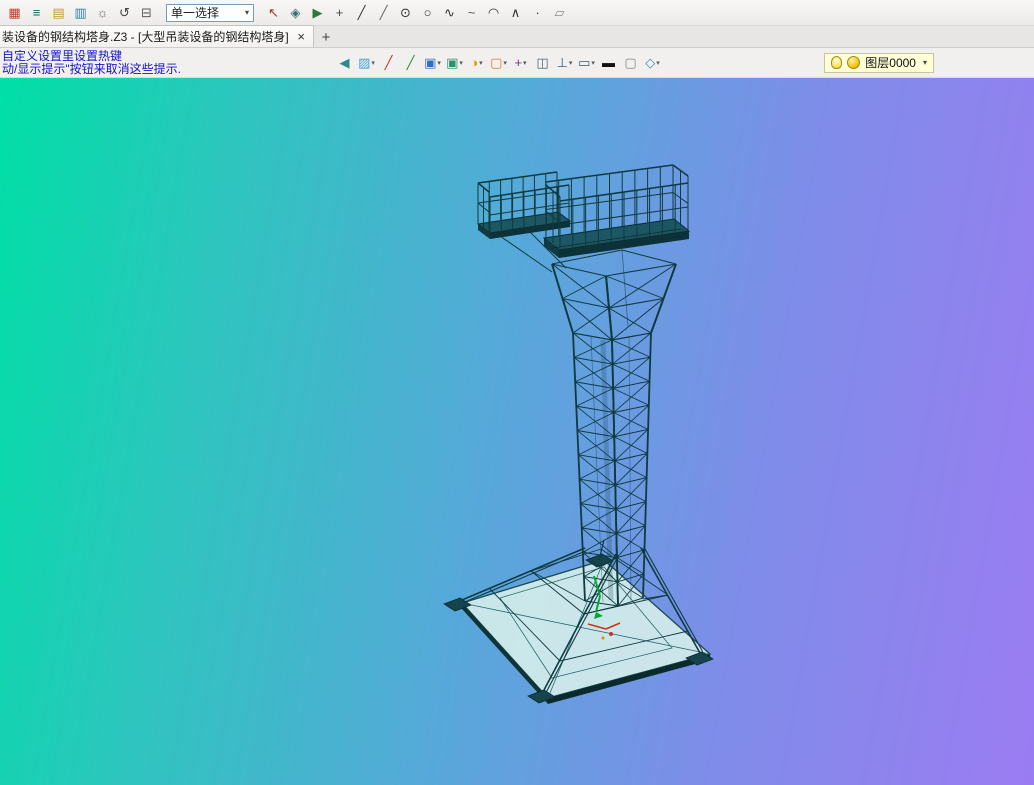  Describe the element at coordinates (301, 36) in the screenshot. I see `close-icon: ×` at that location.